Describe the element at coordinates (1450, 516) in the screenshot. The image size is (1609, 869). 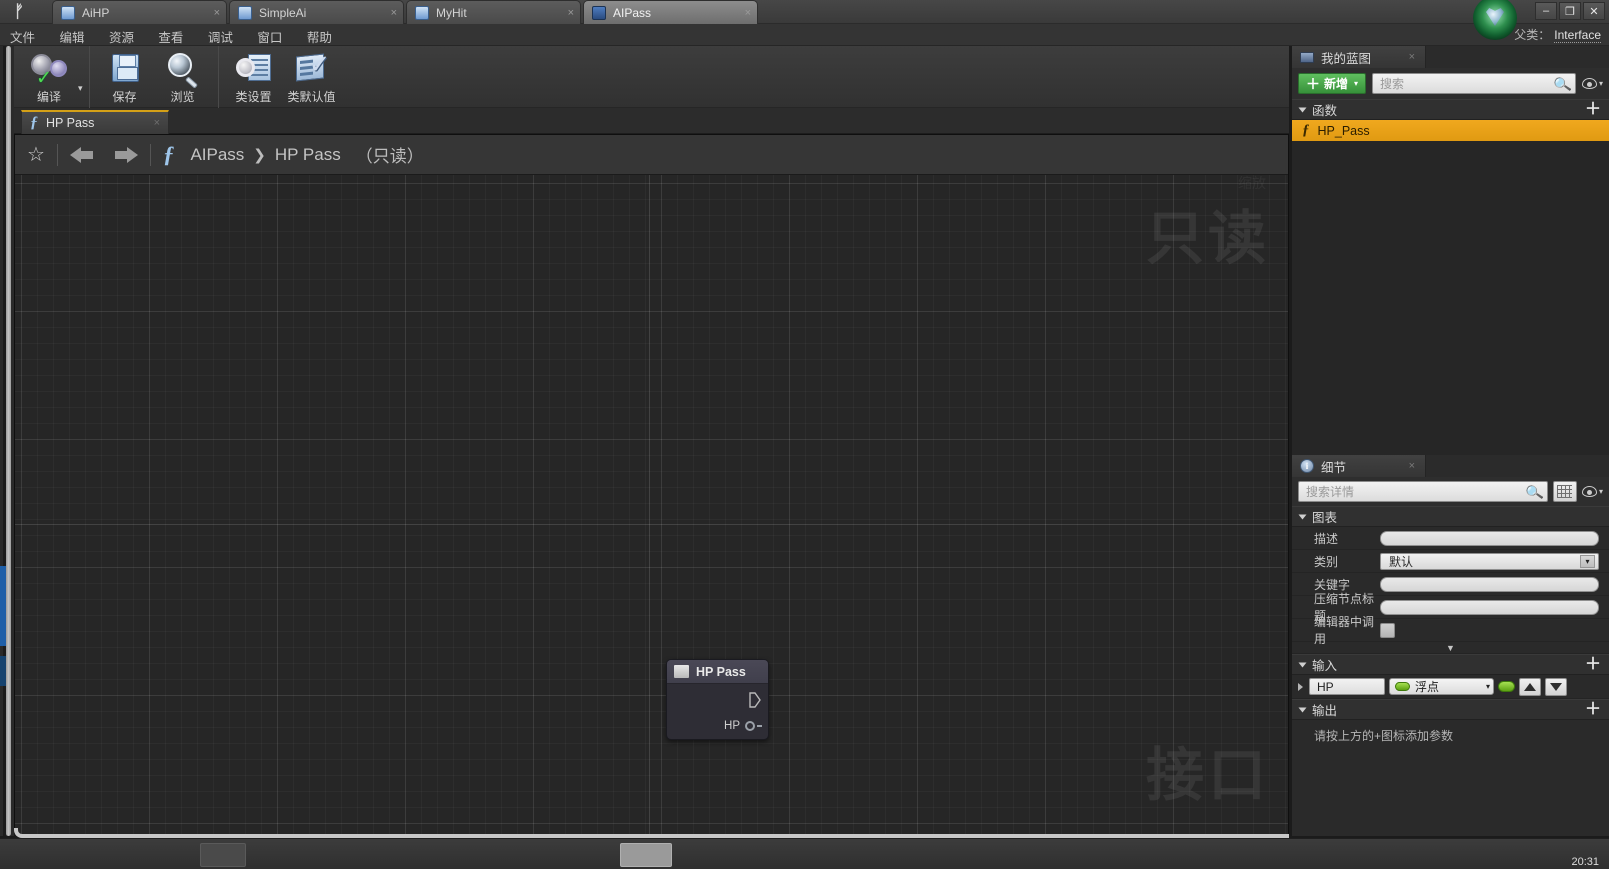
I see `section-header-graph: 图表` at that location.